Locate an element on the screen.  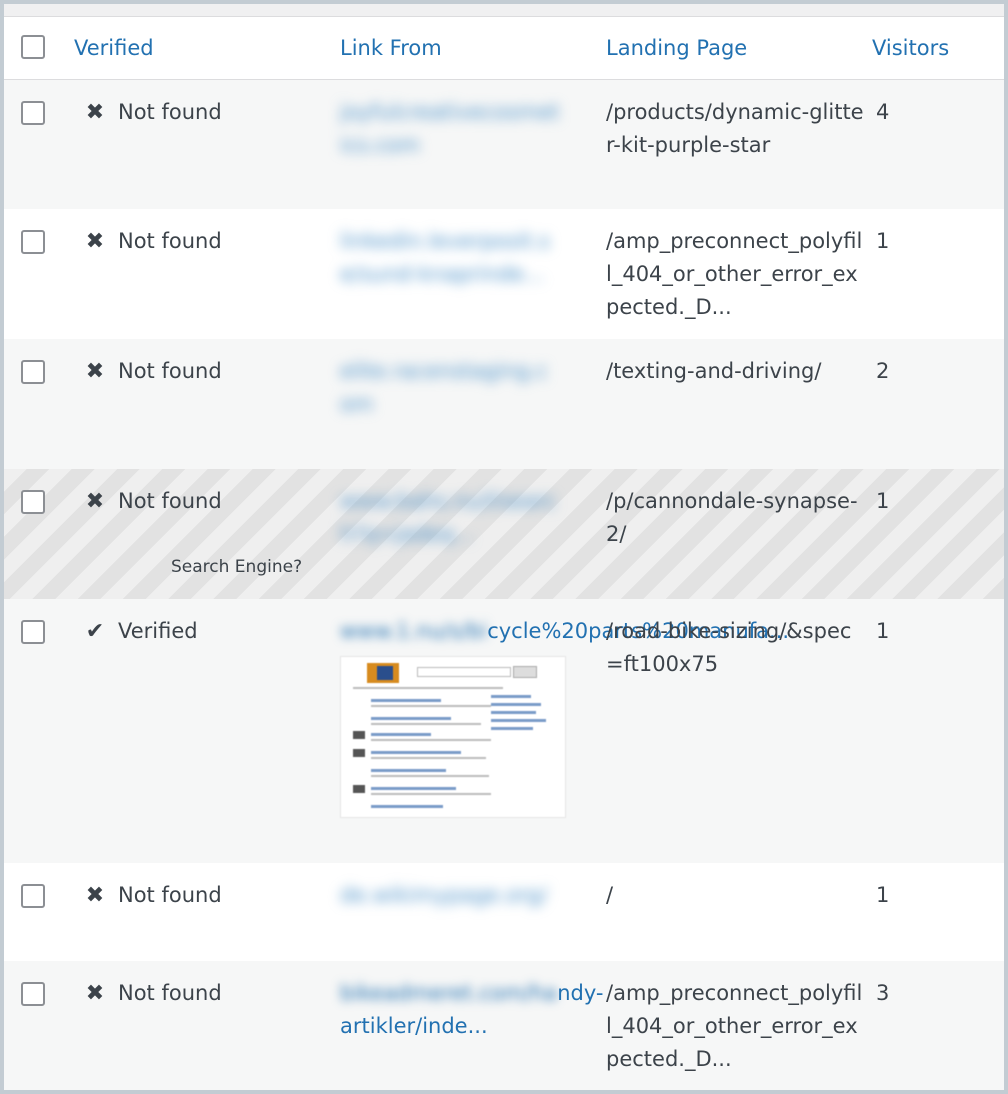
visitors-cell: 3 is located at coordinates (883, 993).